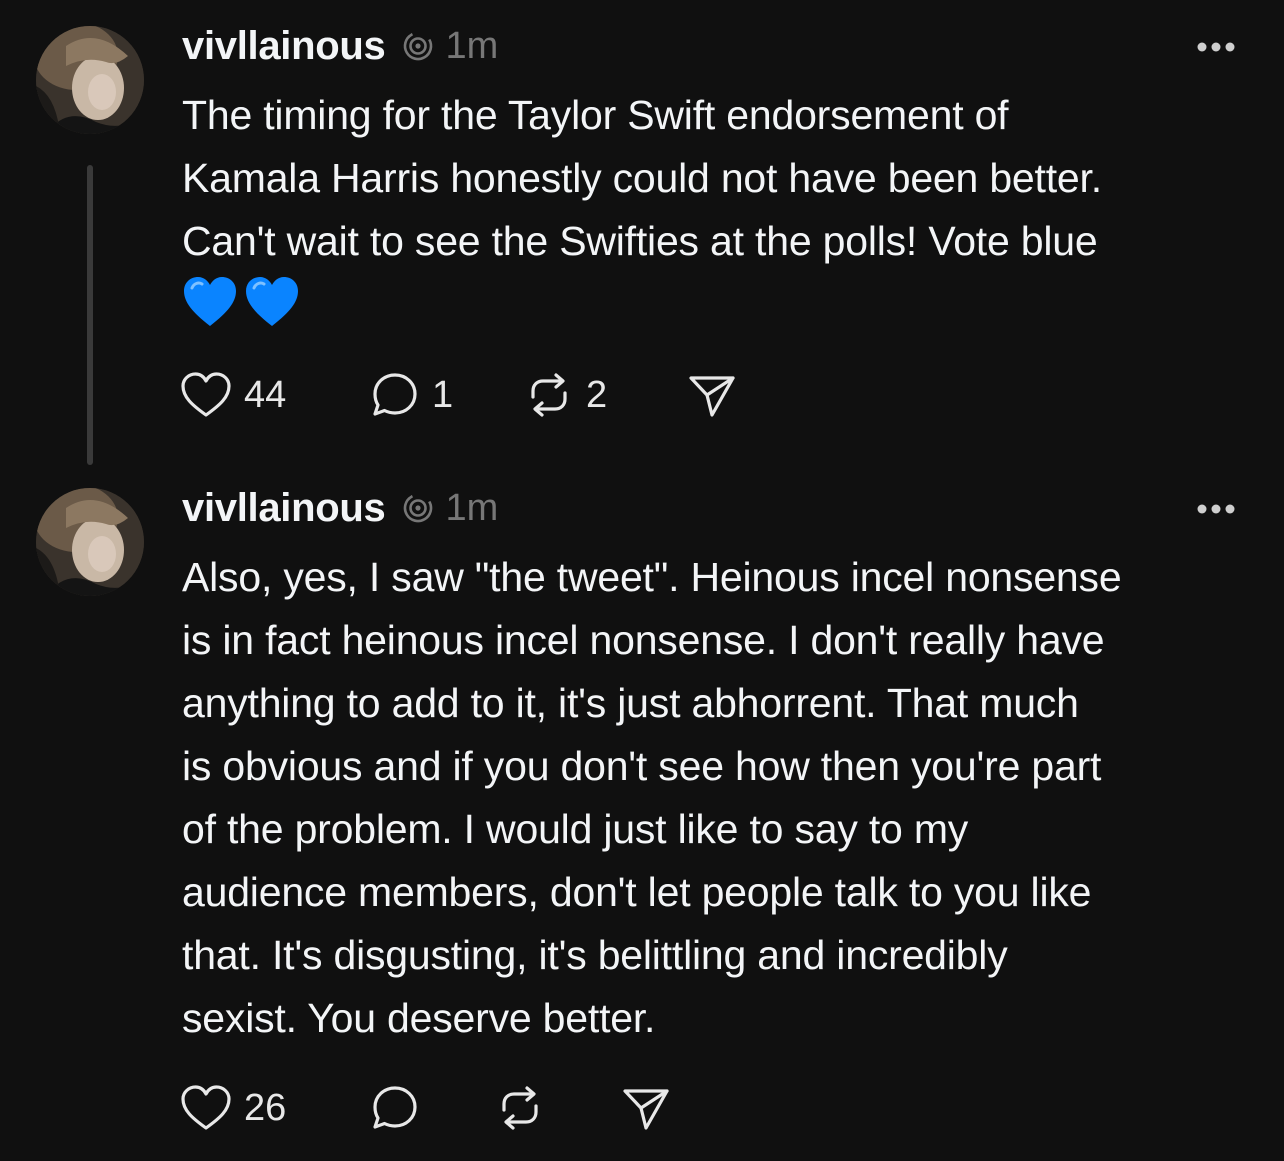 The image size is (1284, 1161). I want to click on reply-button, so click(395, 1108).